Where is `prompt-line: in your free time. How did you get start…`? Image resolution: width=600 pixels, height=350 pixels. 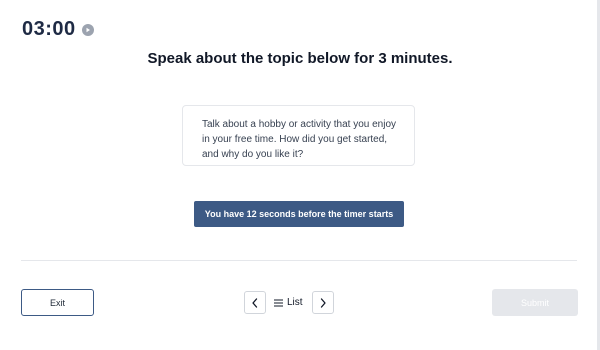
prompt-line: in your free time. How did you get start… is located at coordinates (295, 139).